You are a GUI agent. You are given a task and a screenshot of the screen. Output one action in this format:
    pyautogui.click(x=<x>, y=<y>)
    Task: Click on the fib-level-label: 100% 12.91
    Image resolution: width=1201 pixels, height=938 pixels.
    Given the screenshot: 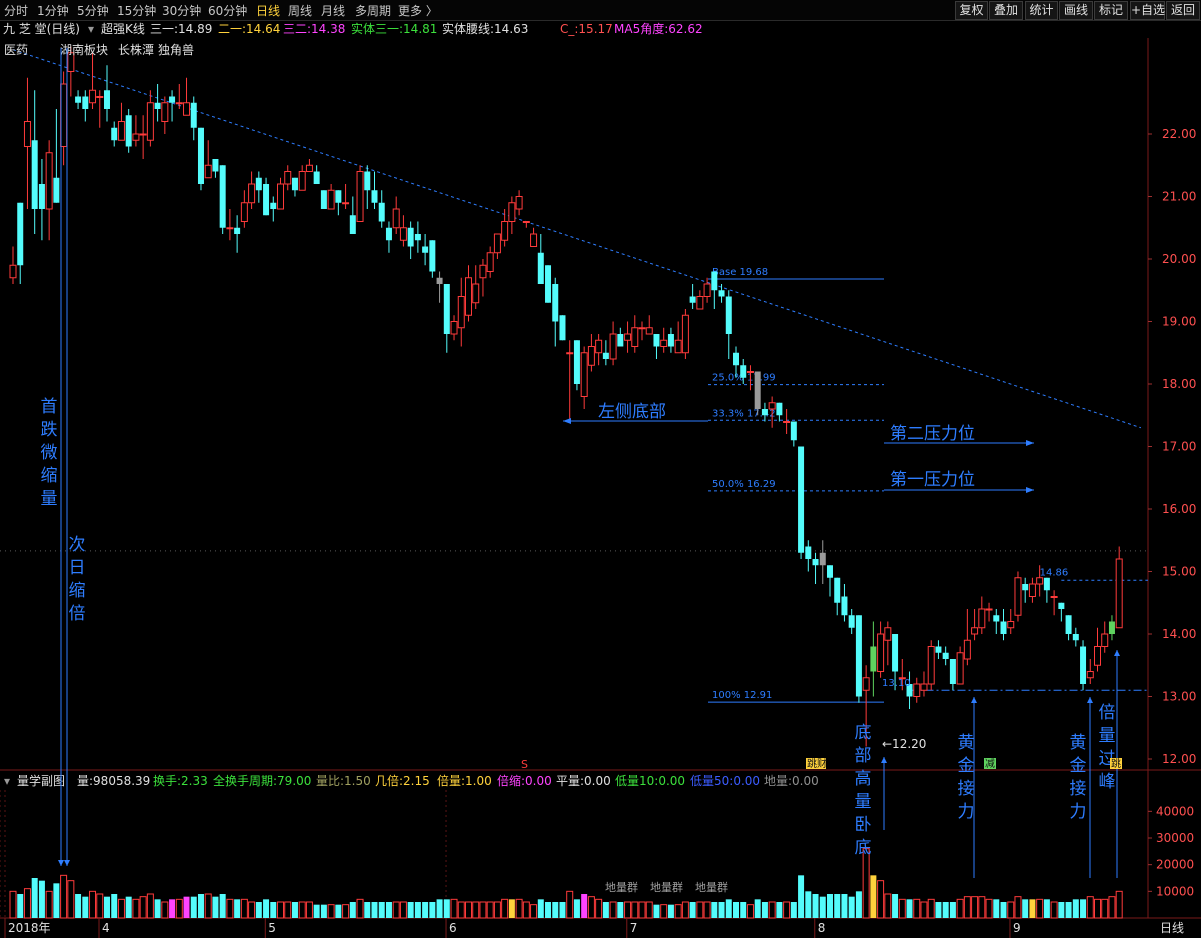 What is the action you would take?
    pyautogui.click(x=742, y=695)
    